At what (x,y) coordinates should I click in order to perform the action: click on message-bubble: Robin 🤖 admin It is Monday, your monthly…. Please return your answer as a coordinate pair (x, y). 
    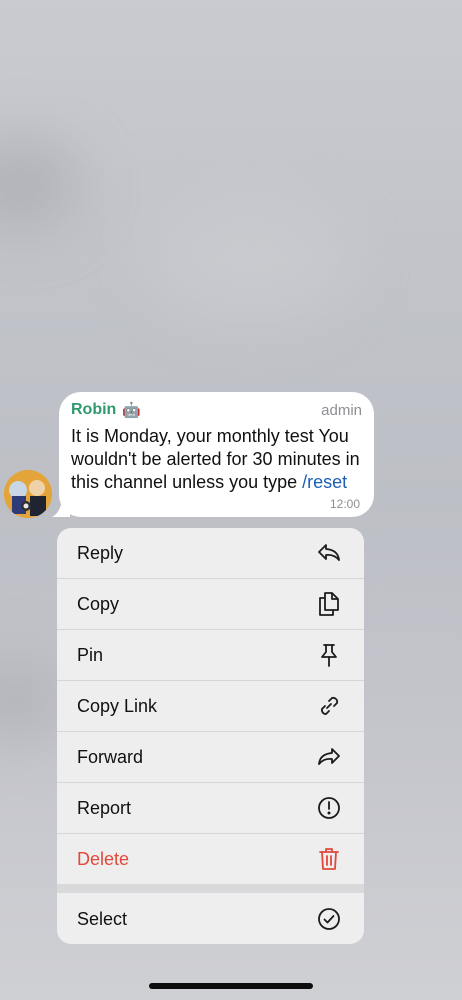
    Looking at the image, I should click on (216, 454).